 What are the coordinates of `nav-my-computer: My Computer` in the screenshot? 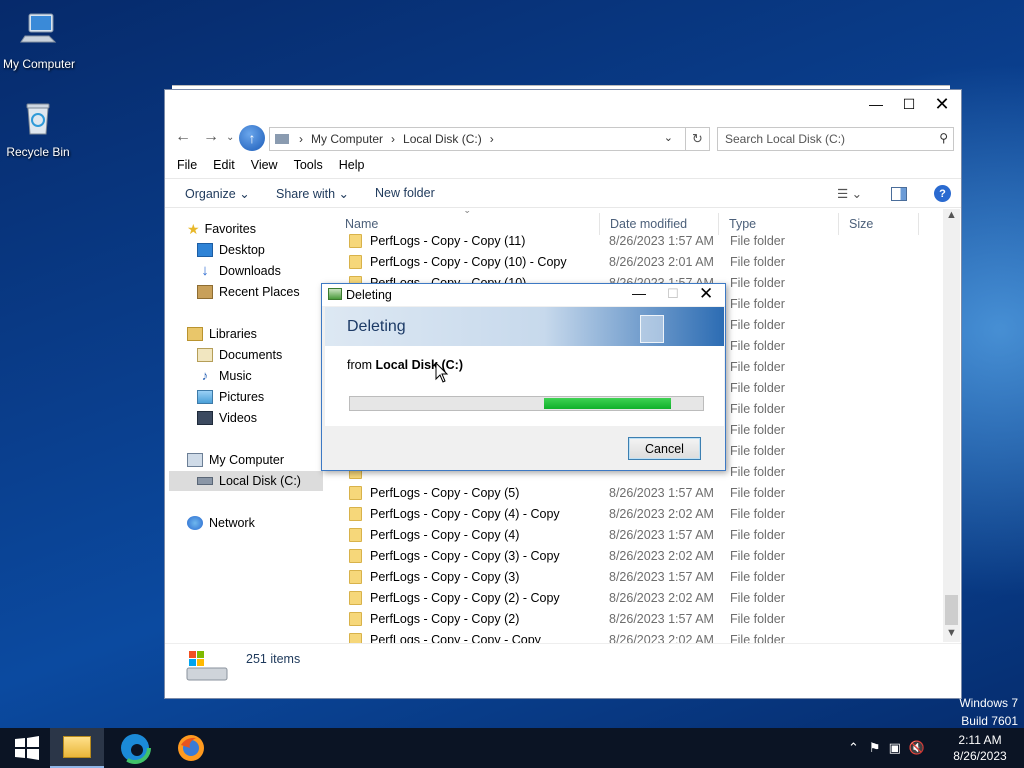 It's located at (235, 460).